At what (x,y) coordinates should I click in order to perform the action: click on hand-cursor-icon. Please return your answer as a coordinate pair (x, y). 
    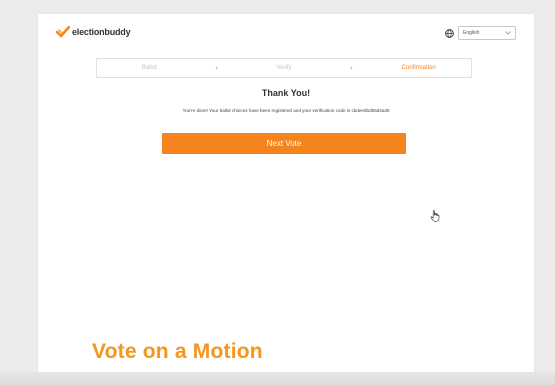
    Looking at the image, I should click on (435, 216).